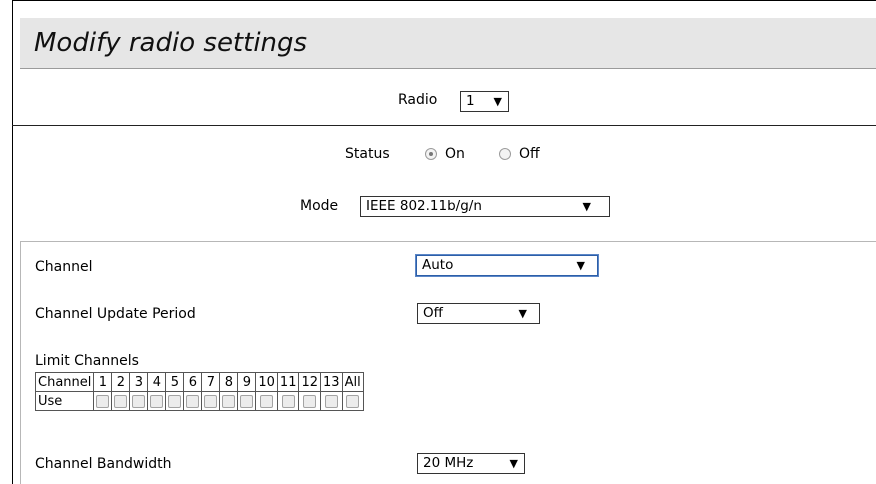 This screenshot has width=876, height=484. What do you see at coordinates (507, 265) in the screenshot?
I see `channel-select: Auto ▼` at bounding box center [507, 265].